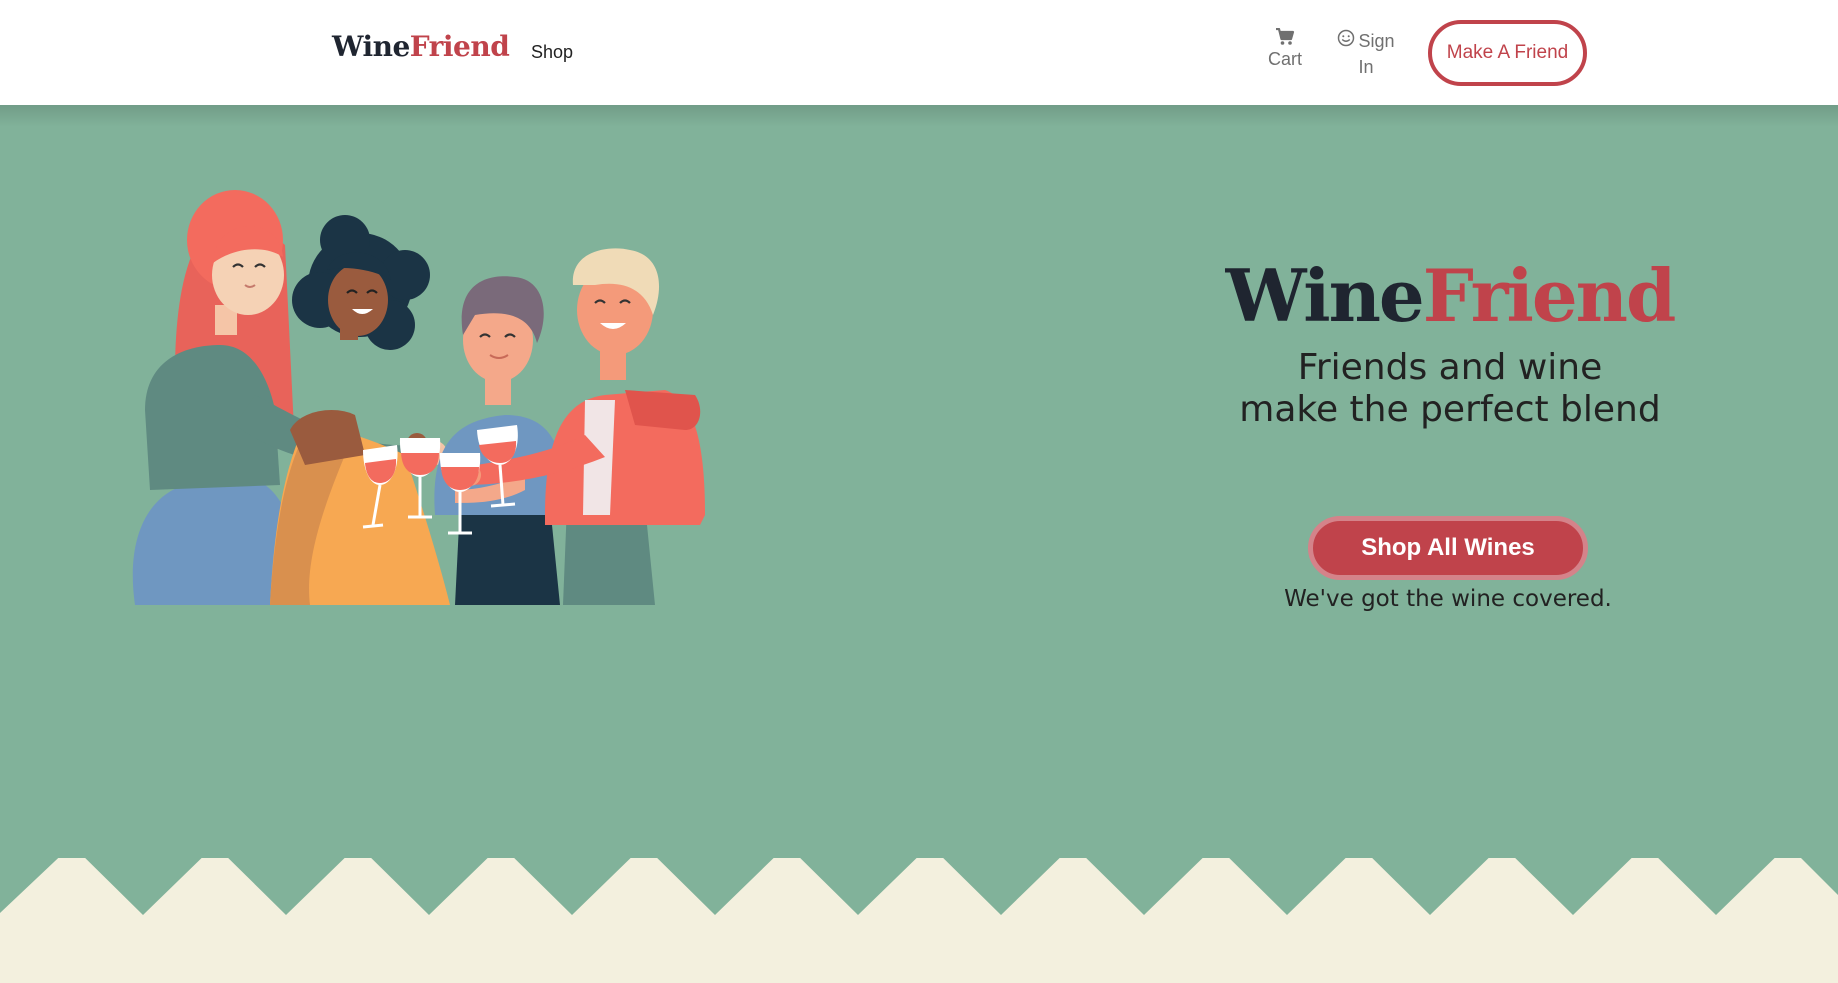  Describe the element at coordinates (1346, 41) in the screenshot. I see `smiley-icon` at that location.